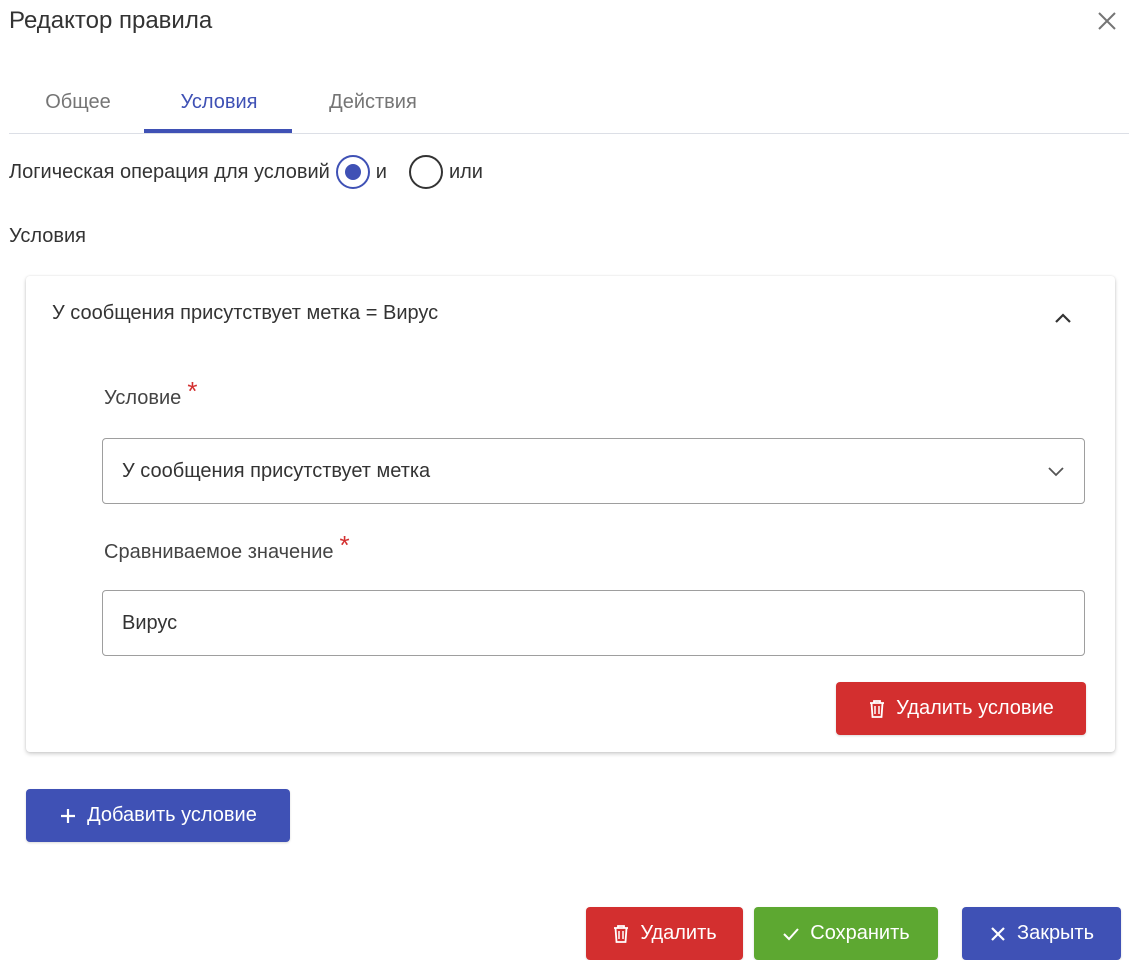 This screenshot has height=960, width=1129. I want to click on compare-value-input, so click(593, 623).